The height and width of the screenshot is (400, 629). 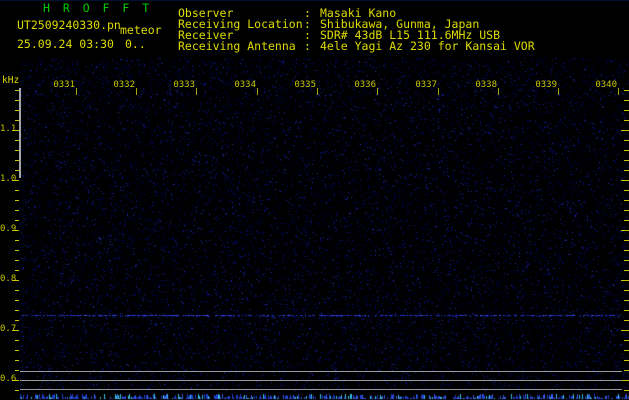 What do you see at coordinates (486, 85) in the screenshot?
I see `x-axis-label: 0338` at bounding box center [486, 85].